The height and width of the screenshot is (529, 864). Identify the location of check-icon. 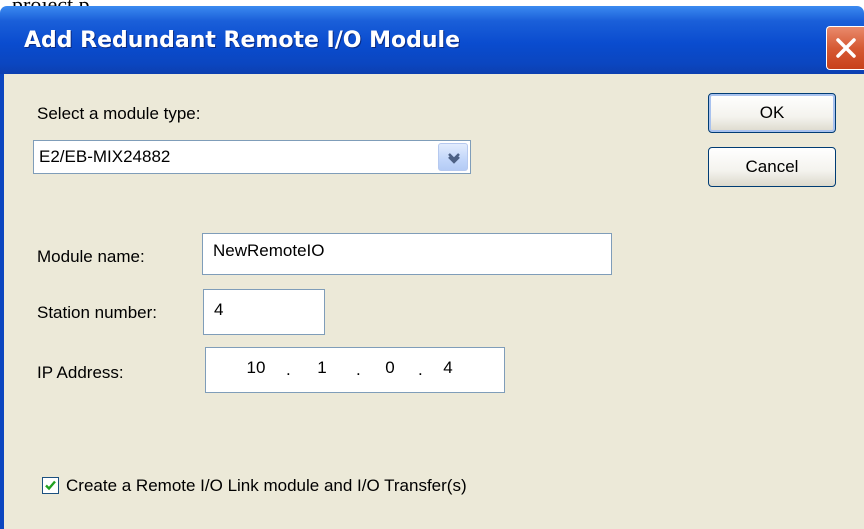
(50, 485).